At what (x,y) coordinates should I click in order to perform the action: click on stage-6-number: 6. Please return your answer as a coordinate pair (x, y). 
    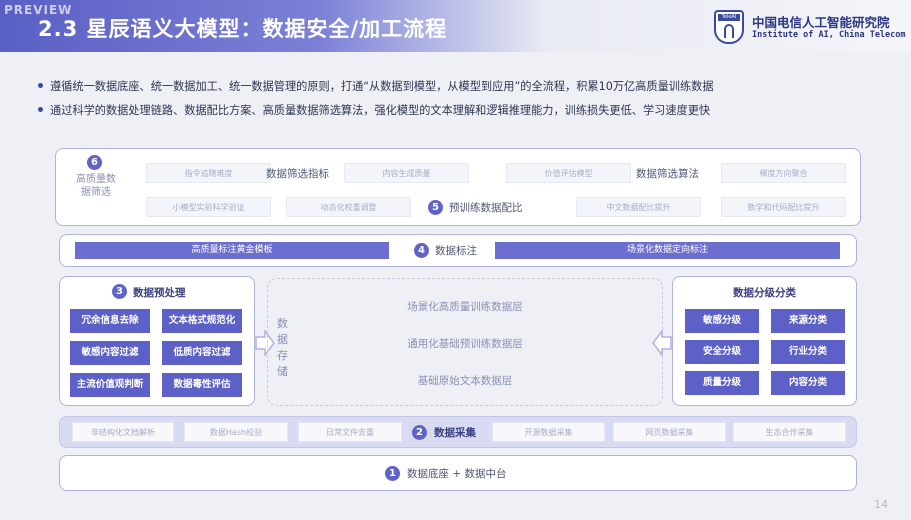
    Looking at the image, I should click on (94, 162).